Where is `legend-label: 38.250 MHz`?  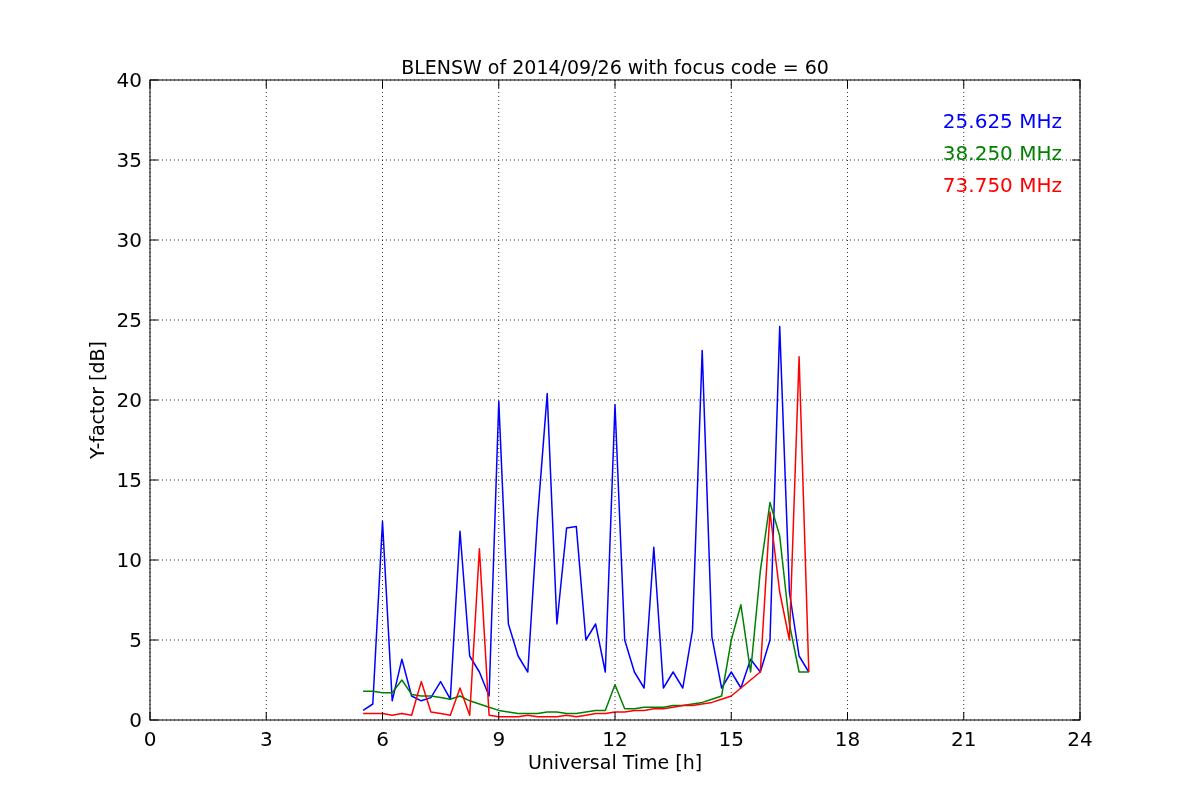
legend-label: 38.250 MHz is located at coordinates (1002, 153).